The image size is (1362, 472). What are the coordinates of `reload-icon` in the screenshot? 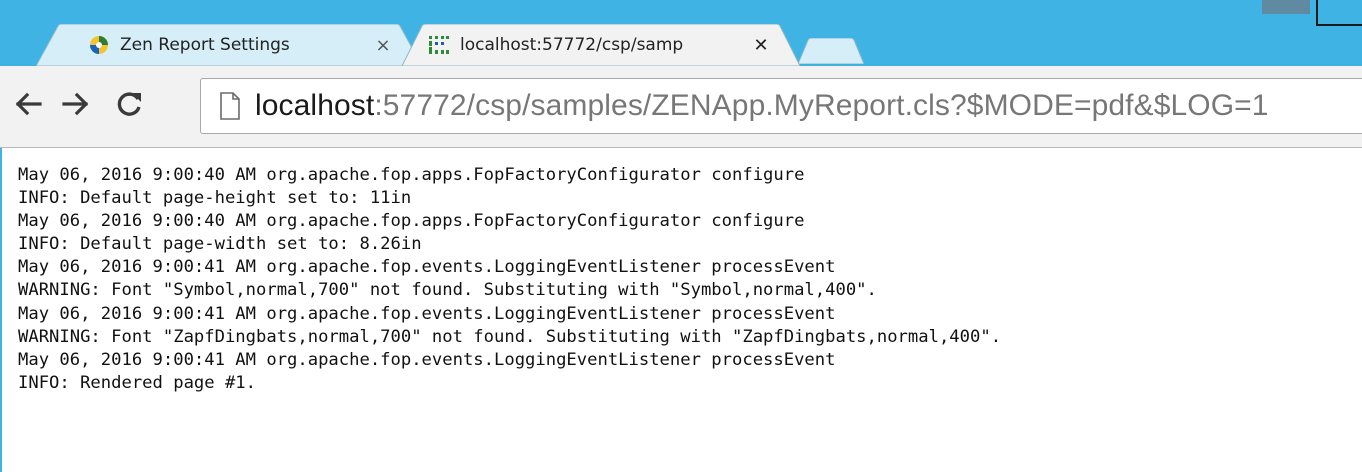 It's located at (129, 104).